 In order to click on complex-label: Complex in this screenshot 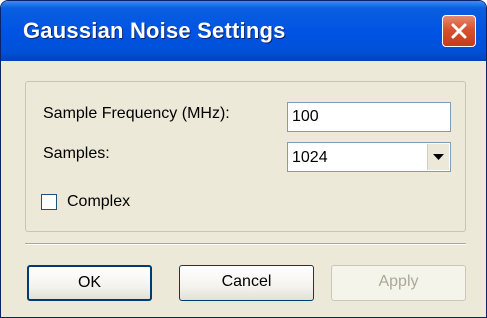, I will do `click(98, 202)`.